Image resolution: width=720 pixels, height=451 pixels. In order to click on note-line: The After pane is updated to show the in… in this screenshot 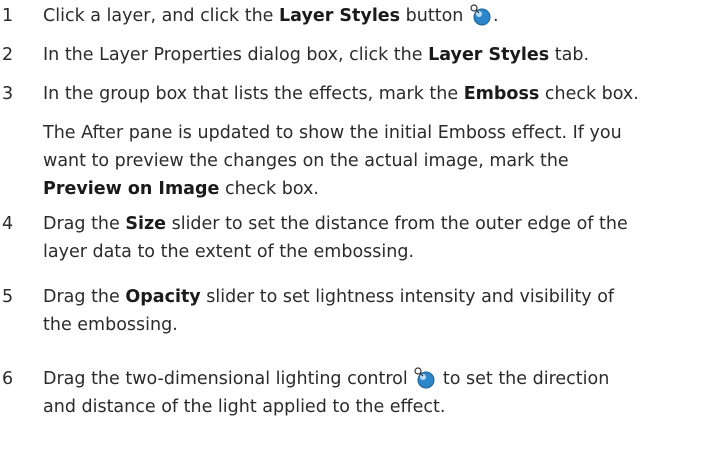, I will do `click(332, 133)`.